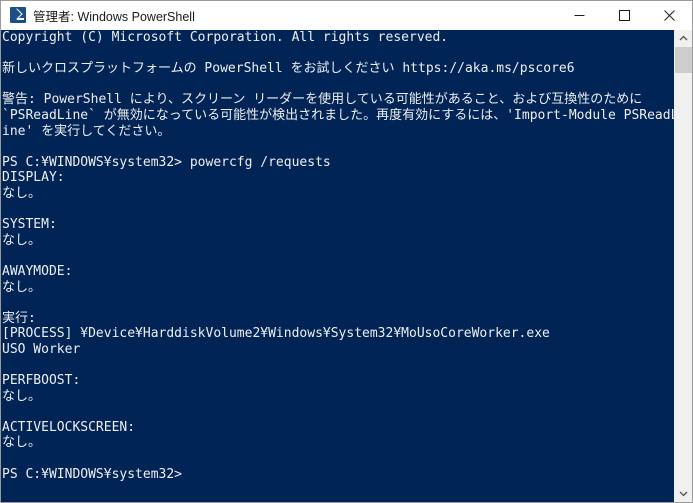 Image resolution: width=693 pixels, height=503 pixels. Describe the element at coordinates (69, 427) in the screenshot. I see `console-line: ACTIVELOCKSCREEN:` at that location.